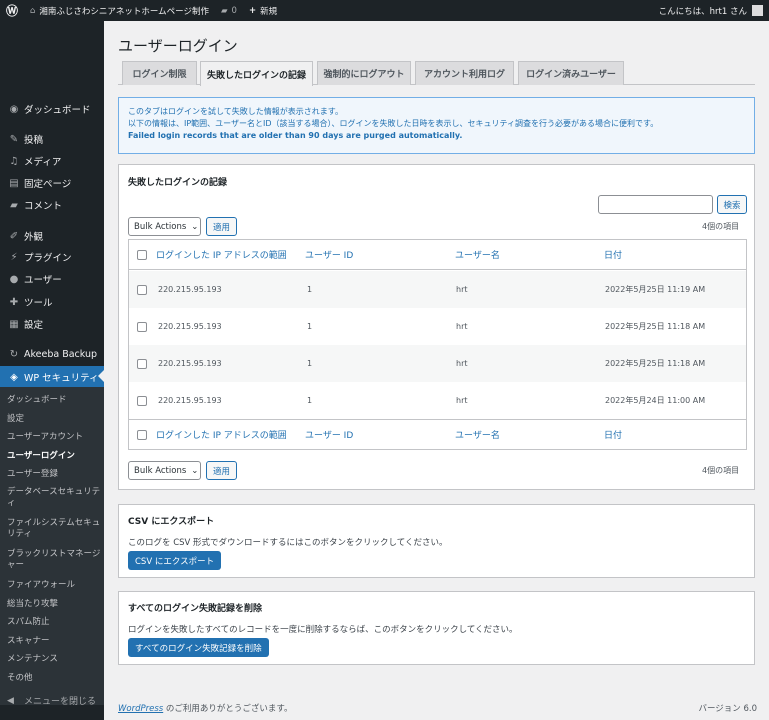 The width and height of the screenshot is (769, 720). I want to click on column-user-id-footer: ユーザー ID, so click(329, 434).